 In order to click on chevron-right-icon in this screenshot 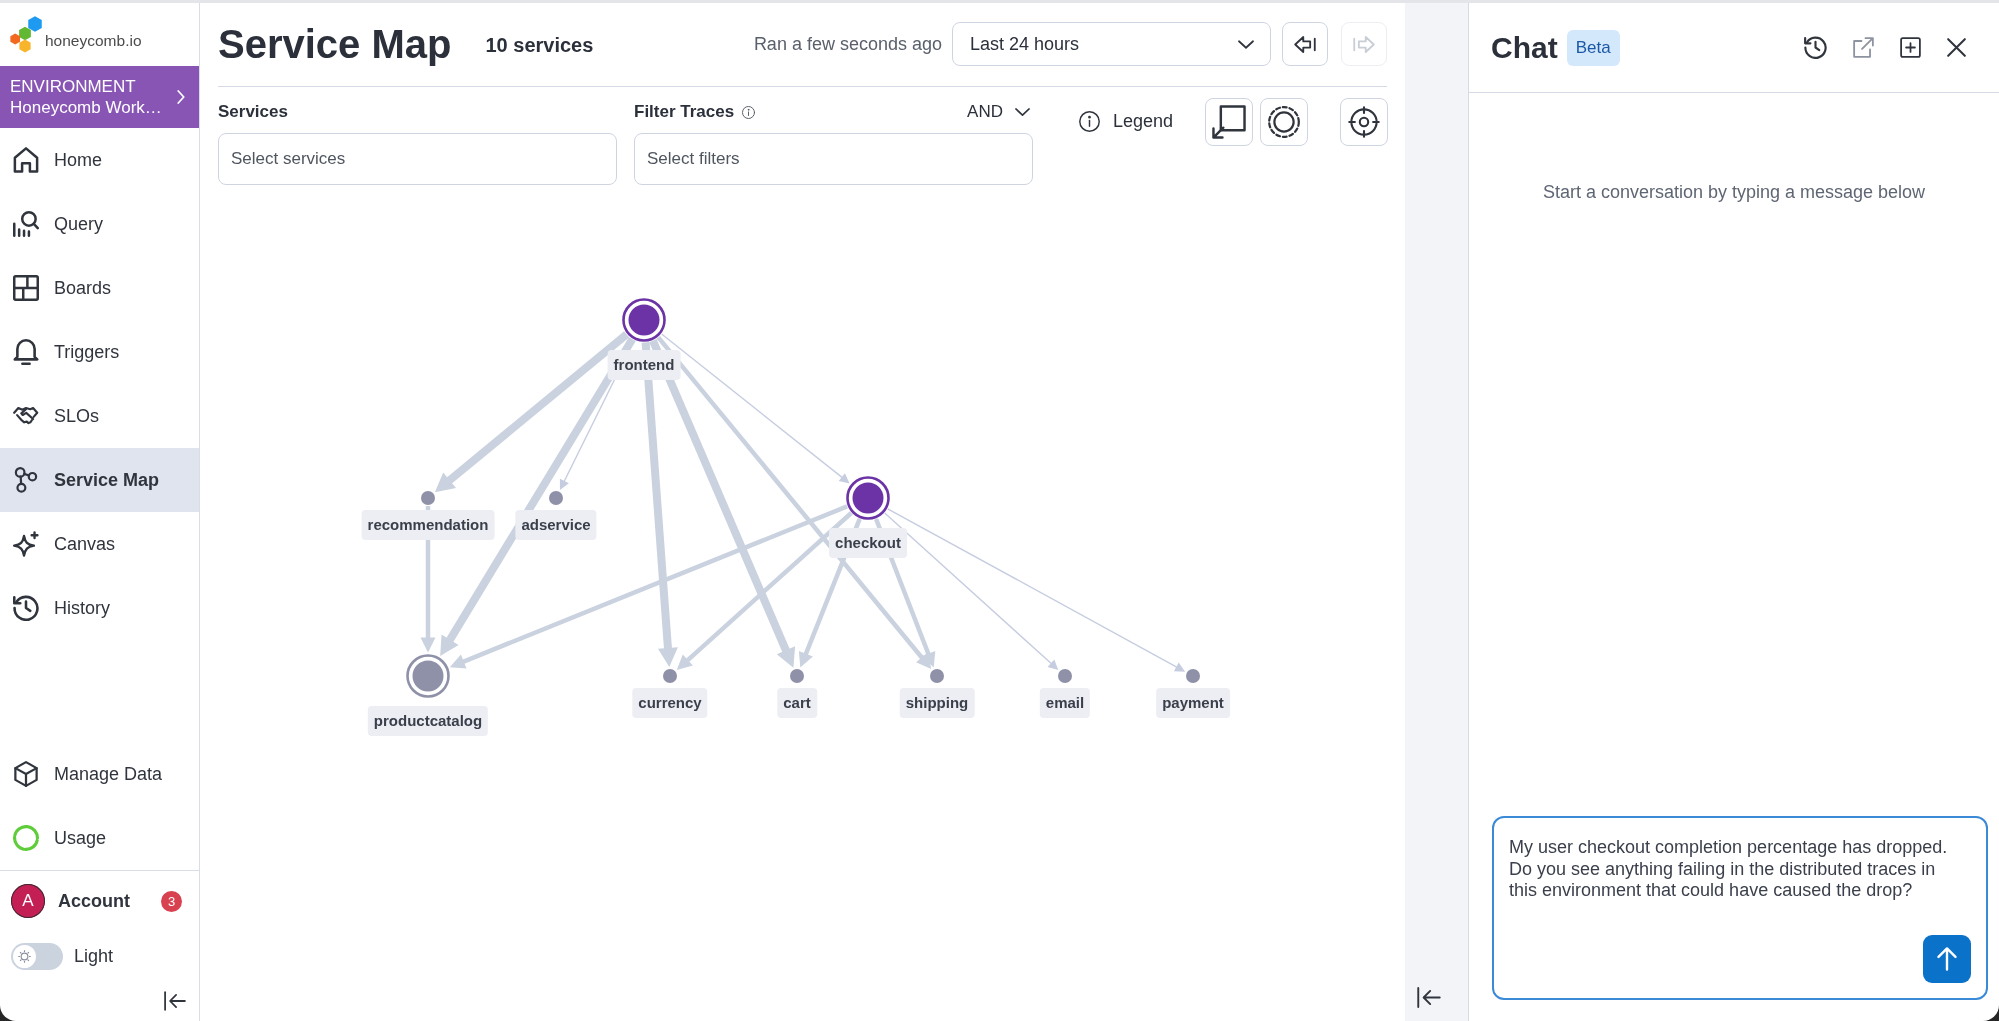, I will do `click(181, 97)`.